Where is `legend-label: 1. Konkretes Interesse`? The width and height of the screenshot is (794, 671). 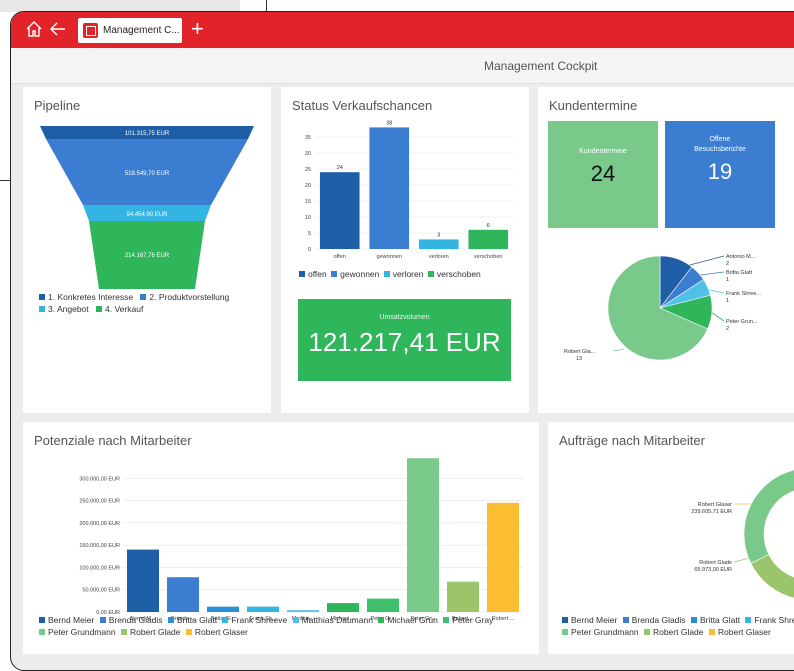 legend-label: 1. Konkretes Interesse is located at coordinates (91, 297).